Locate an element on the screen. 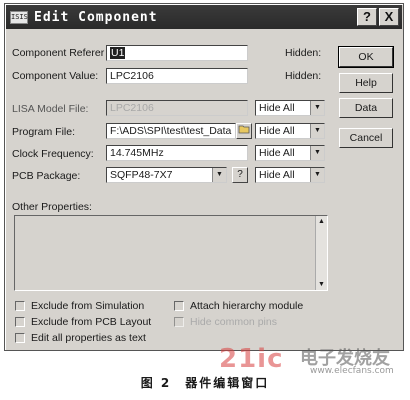  app-icon: ISIS is located at coordinates (19, 17).